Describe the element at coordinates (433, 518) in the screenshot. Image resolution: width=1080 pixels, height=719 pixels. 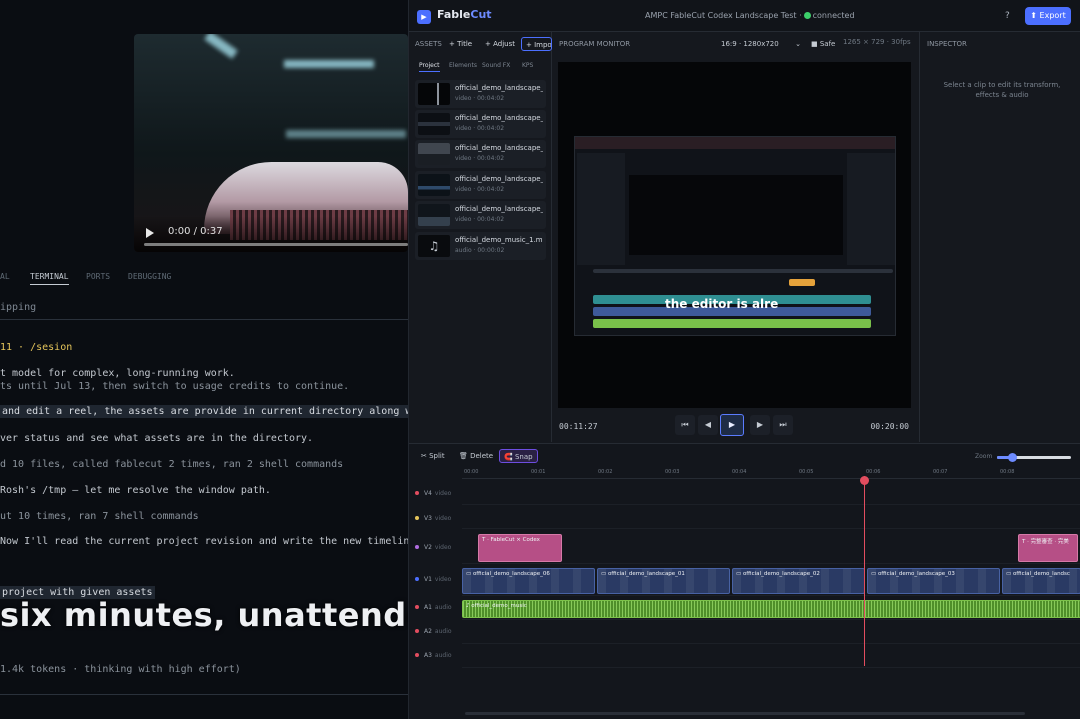
I see `track-label-v3: V3 video` at that location.